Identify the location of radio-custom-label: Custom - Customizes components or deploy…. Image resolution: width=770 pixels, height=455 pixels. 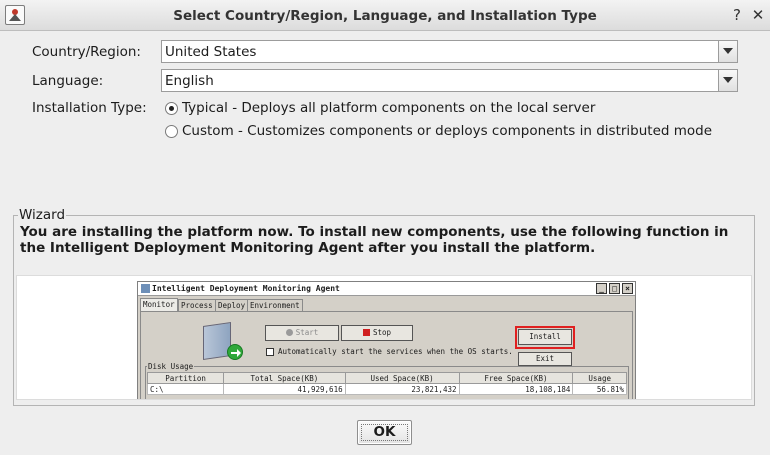
(447, 131).